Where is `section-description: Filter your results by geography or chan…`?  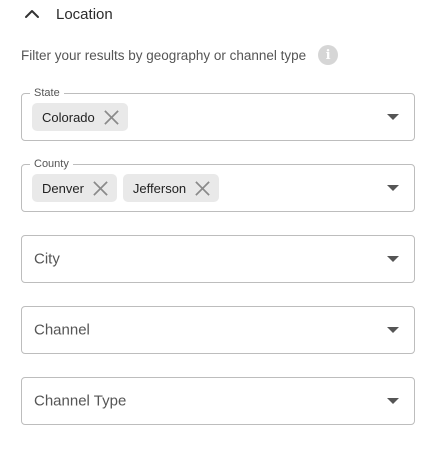 section-description: Filter your results by geography or chan… is located at coordinates (164, 55).